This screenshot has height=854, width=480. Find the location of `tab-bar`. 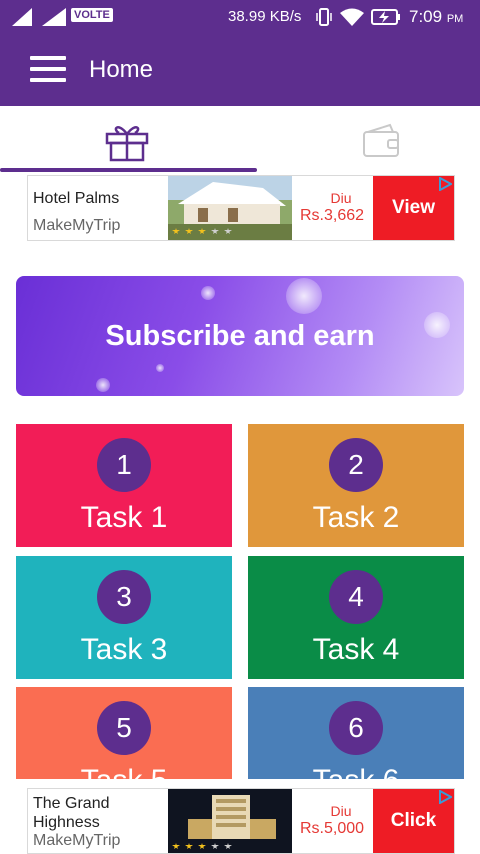

tab-bar is located at coordinates (240, 140).